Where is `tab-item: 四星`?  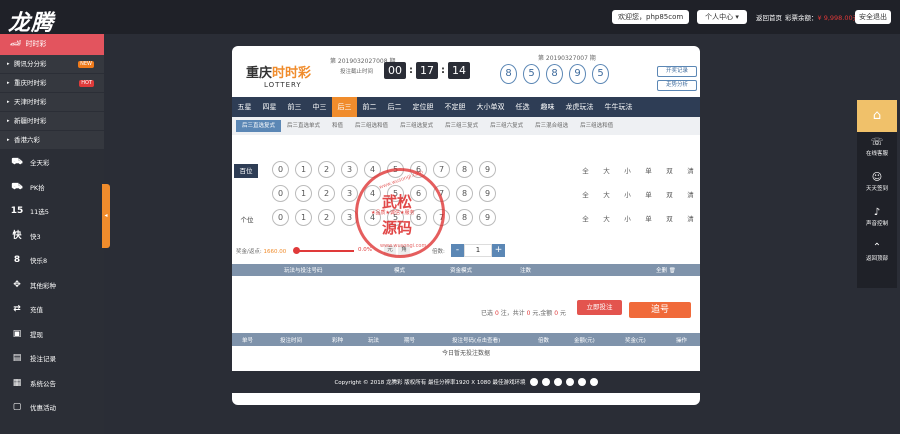 tab-item: 四星 is located at coordinates (269, 107).